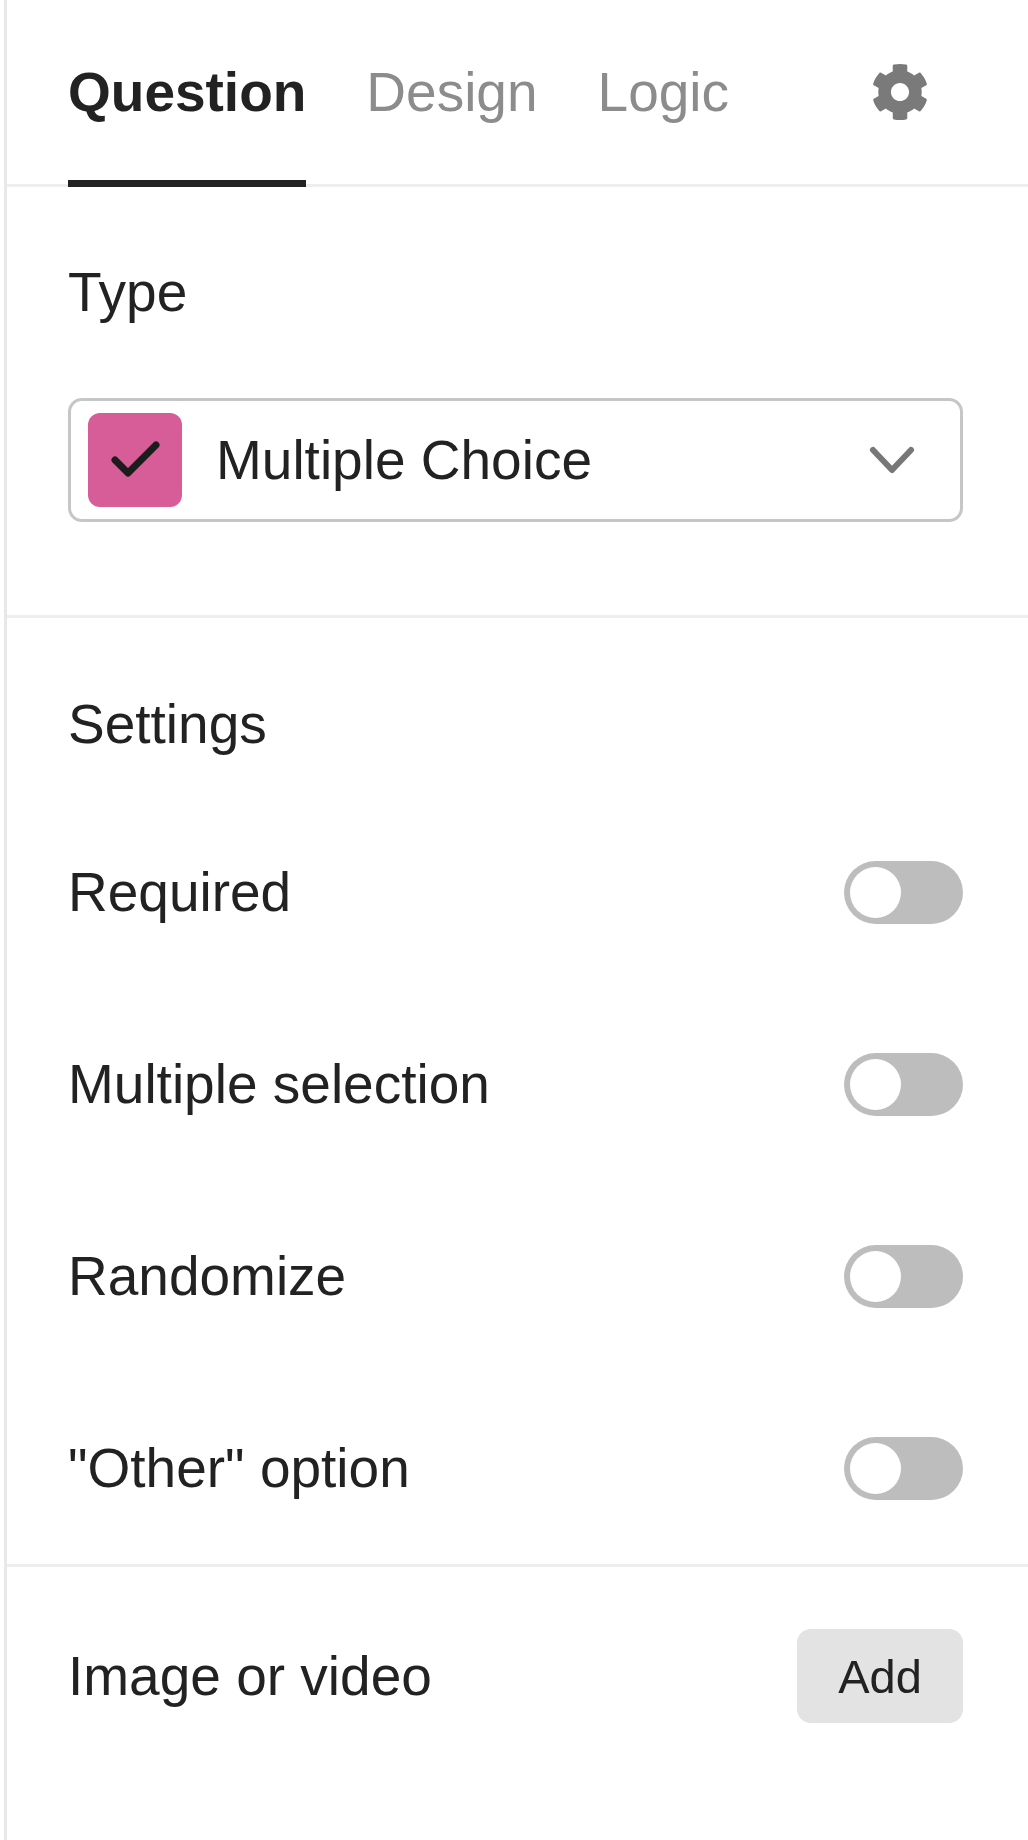 This screenshot has width=1028, height=1840. I want to click on section-heading: Image or video, so click(250, 1676).